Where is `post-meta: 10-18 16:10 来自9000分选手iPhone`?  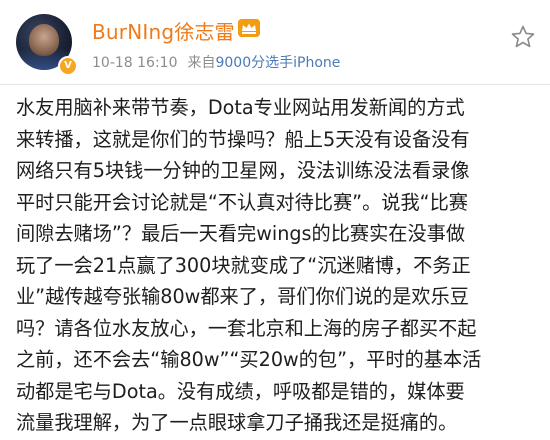
post-meta: 10-18 16:10 来自9000分选手iPhone is located at coordinates (216, 62).